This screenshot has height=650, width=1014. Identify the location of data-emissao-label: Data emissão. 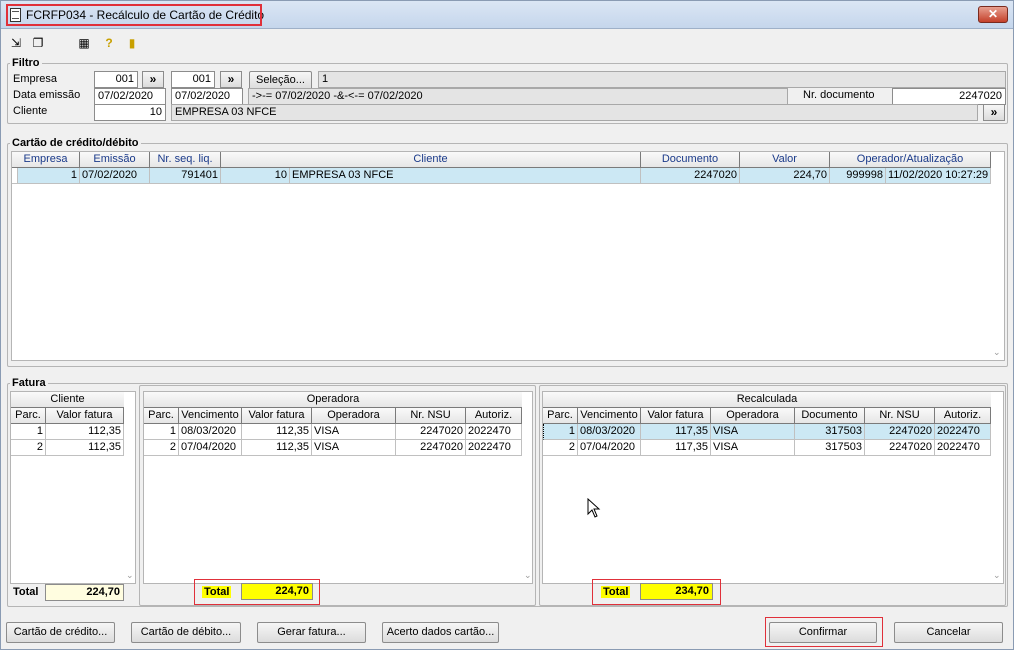
(47, 95).